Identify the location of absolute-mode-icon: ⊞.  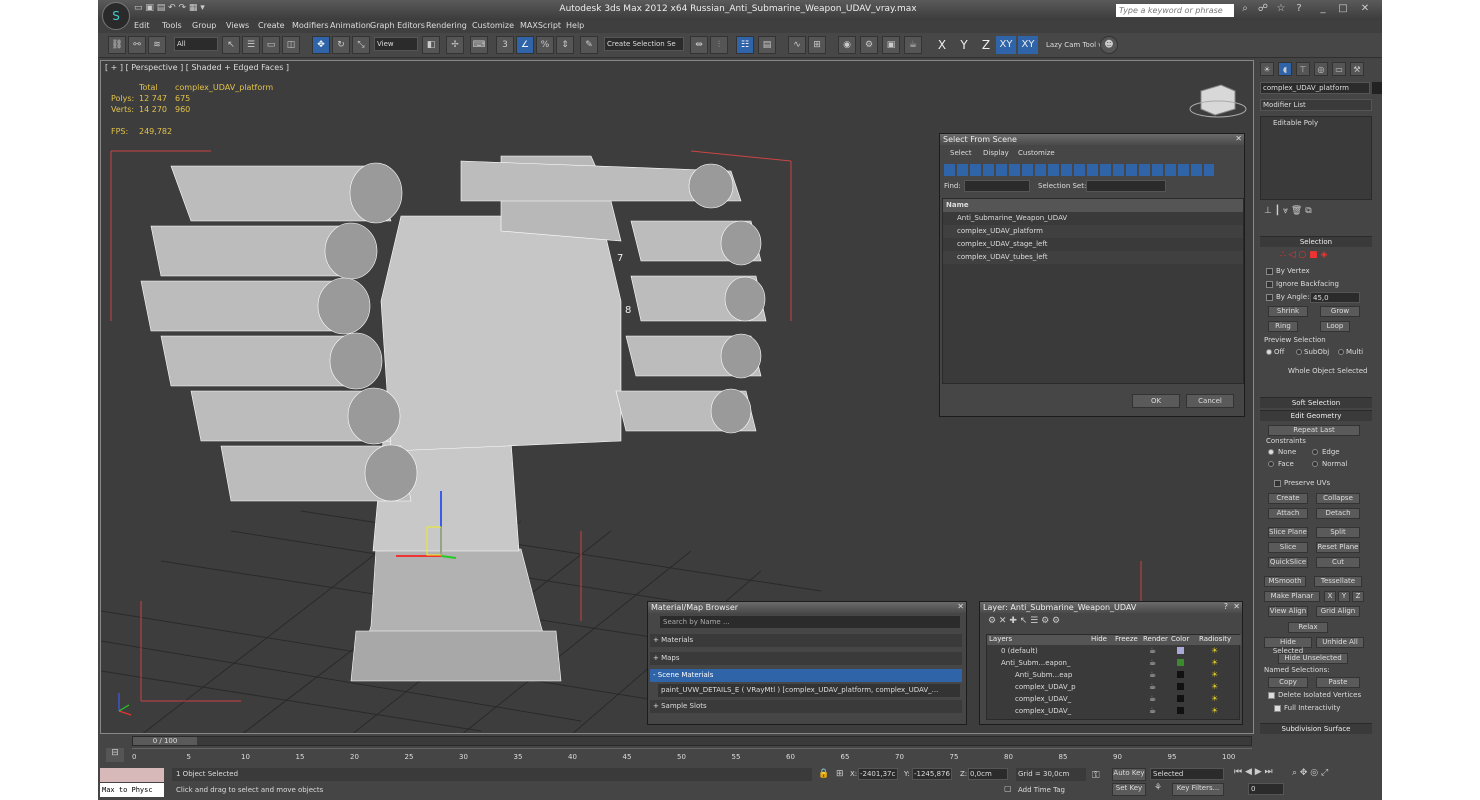
(840, 774).